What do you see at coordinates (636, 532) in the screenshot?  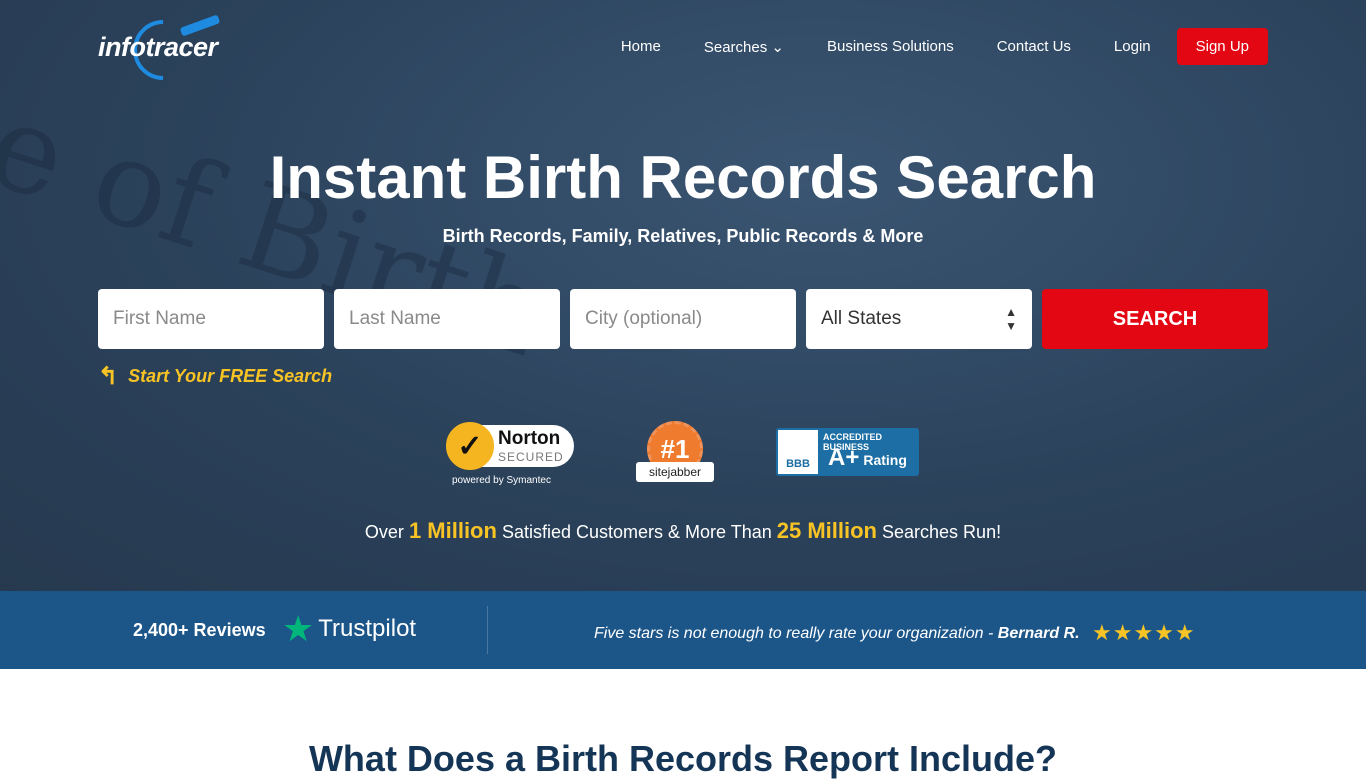 I see `stats-mid: Satisfied Customers & More Than` at bounding box center [636, 532].